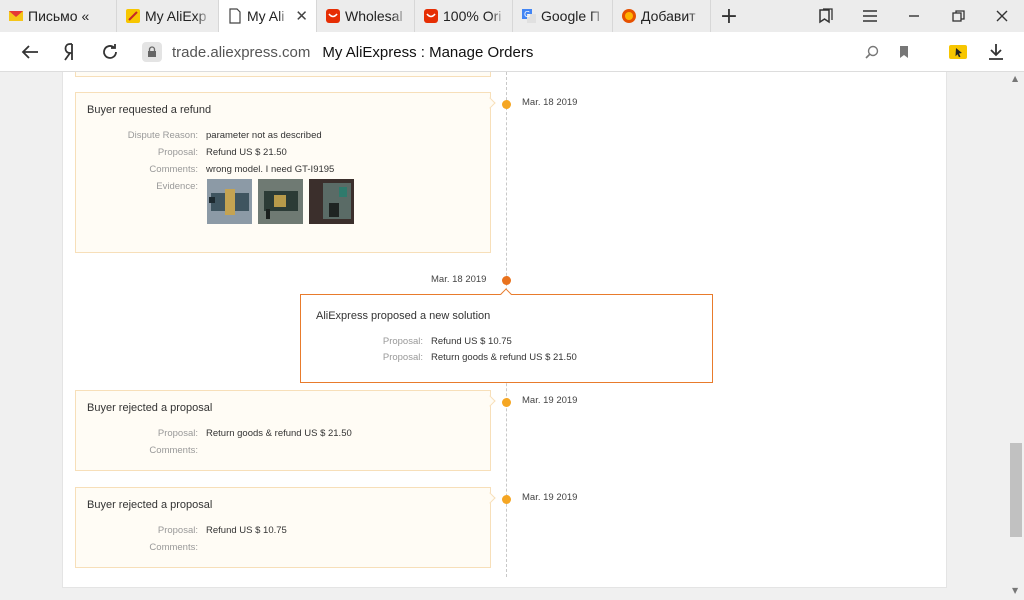  I want to click on cursor-extension-icon, so click(958, 52).